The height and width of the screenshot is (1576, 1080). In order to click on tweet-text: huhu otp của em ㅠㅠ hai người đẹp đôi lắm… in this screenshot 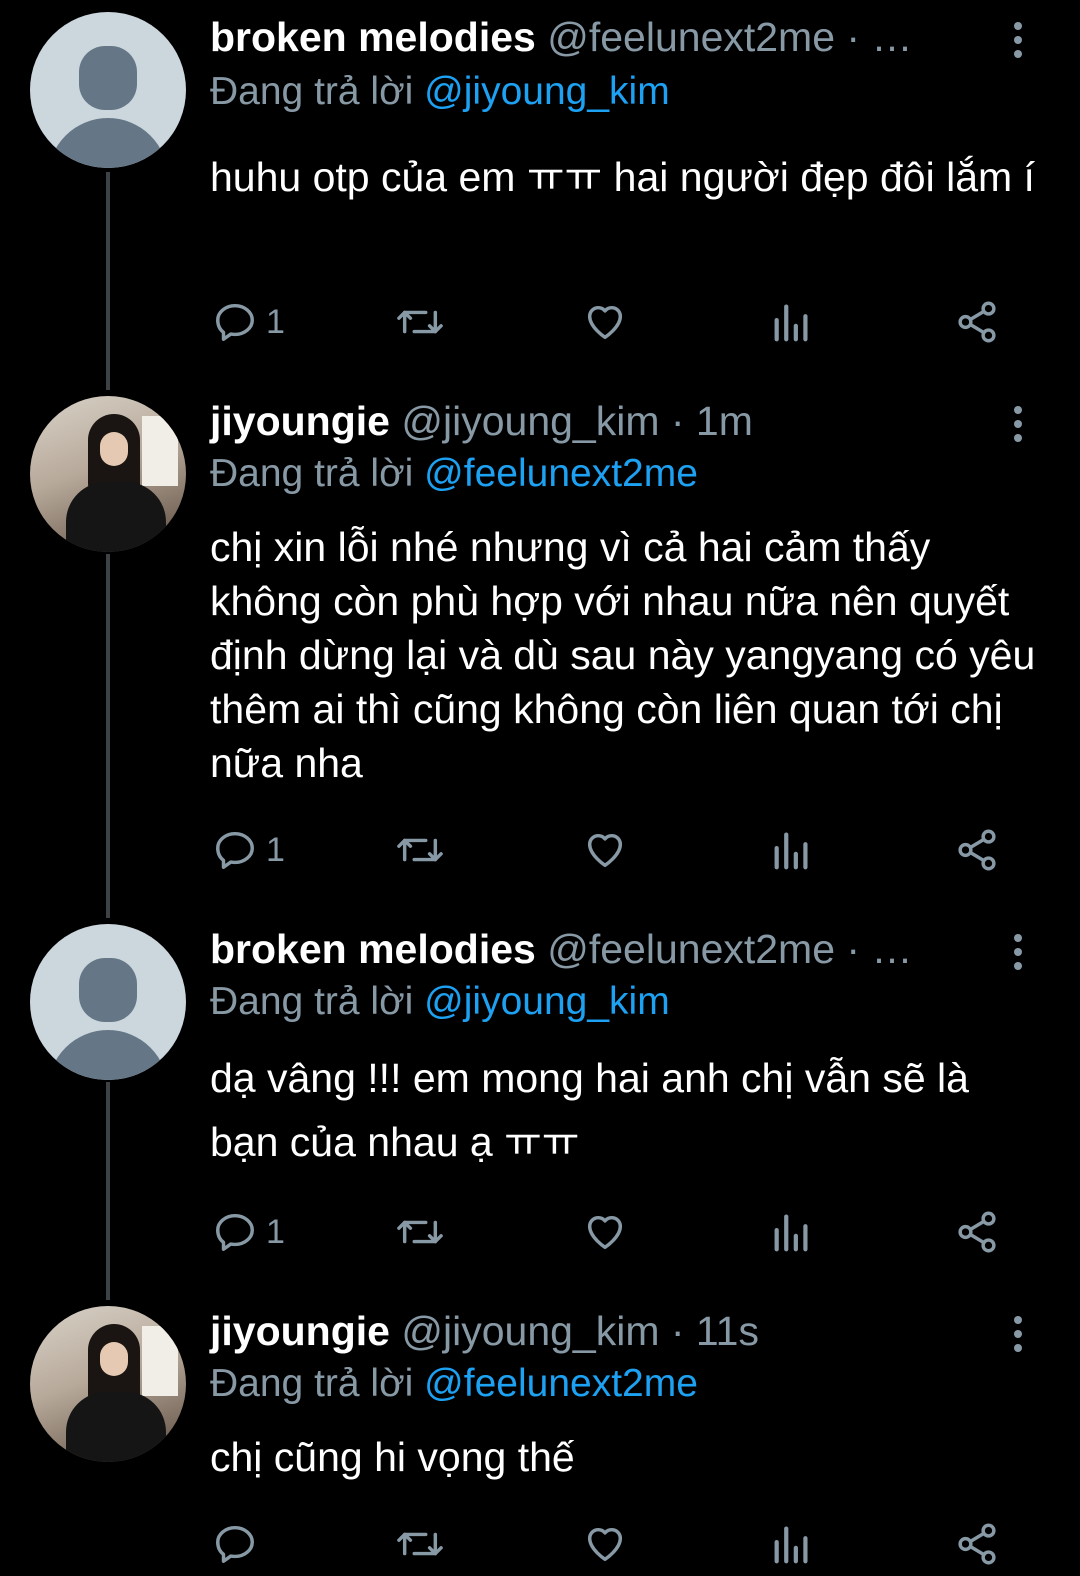, I will do `click(622, 177)`.